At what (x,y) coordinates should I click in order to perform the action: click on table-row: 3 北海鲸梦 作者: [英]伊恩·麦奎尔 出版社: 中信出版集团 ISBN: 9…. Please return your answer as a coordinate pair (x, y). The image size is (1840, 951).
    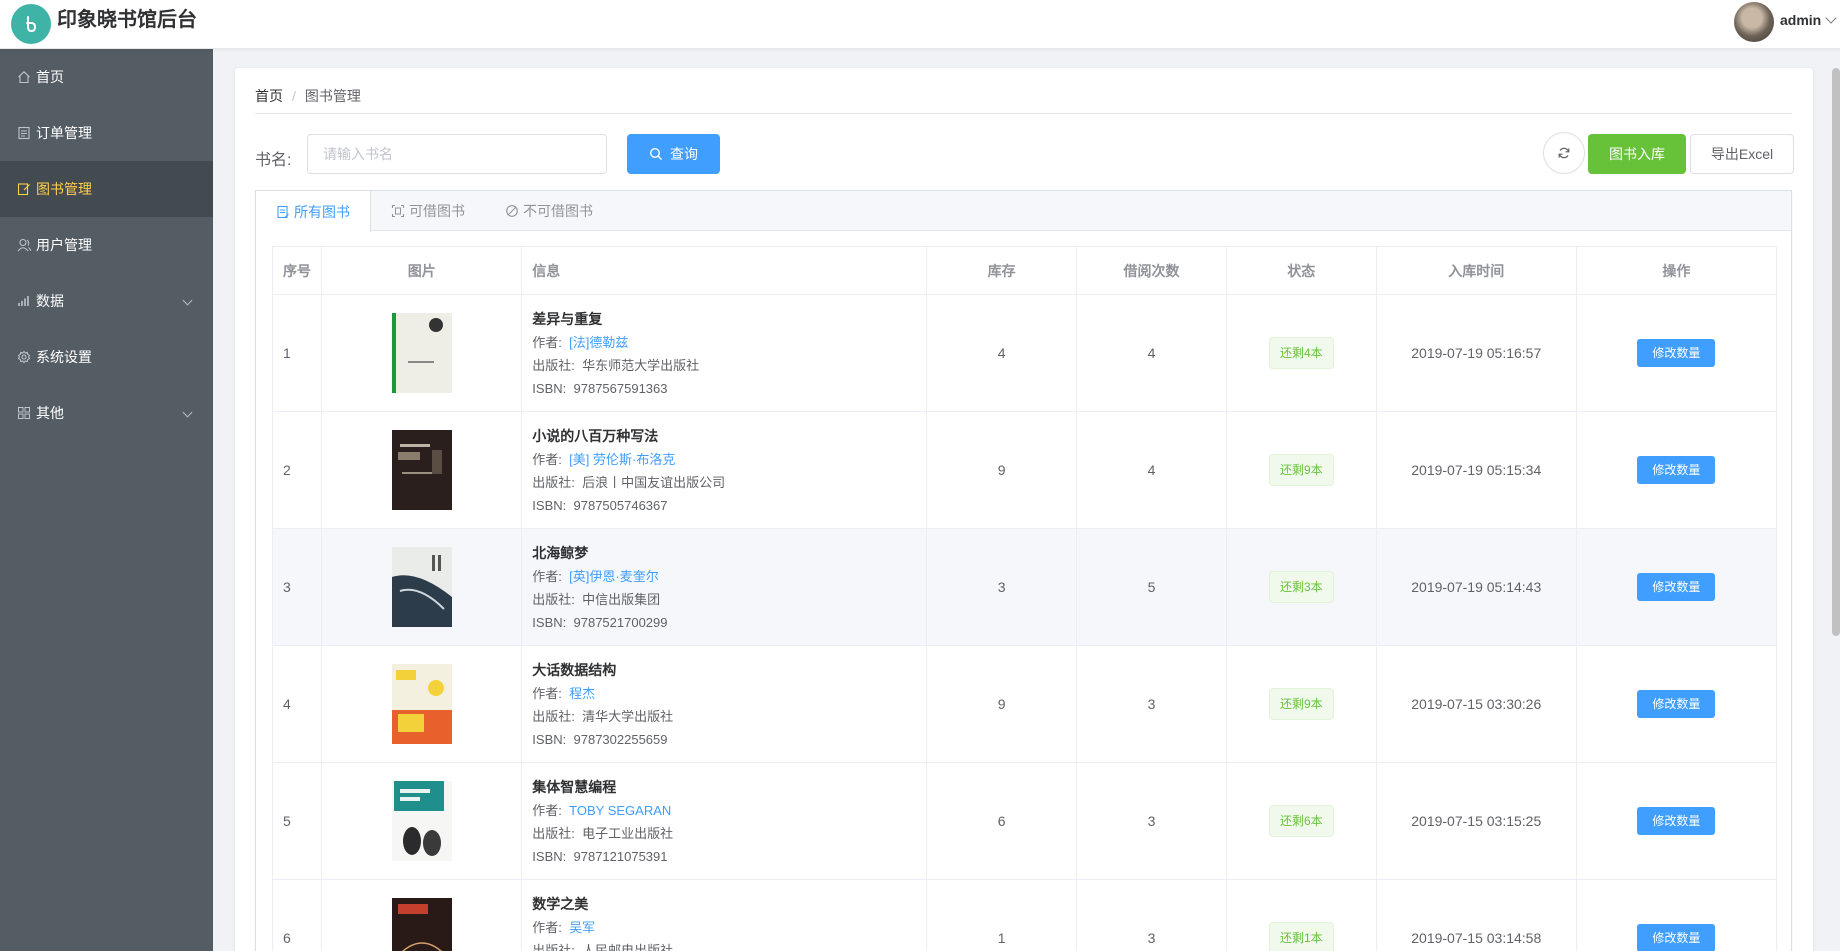
    Looking at the image, I should click on (1024, 587).